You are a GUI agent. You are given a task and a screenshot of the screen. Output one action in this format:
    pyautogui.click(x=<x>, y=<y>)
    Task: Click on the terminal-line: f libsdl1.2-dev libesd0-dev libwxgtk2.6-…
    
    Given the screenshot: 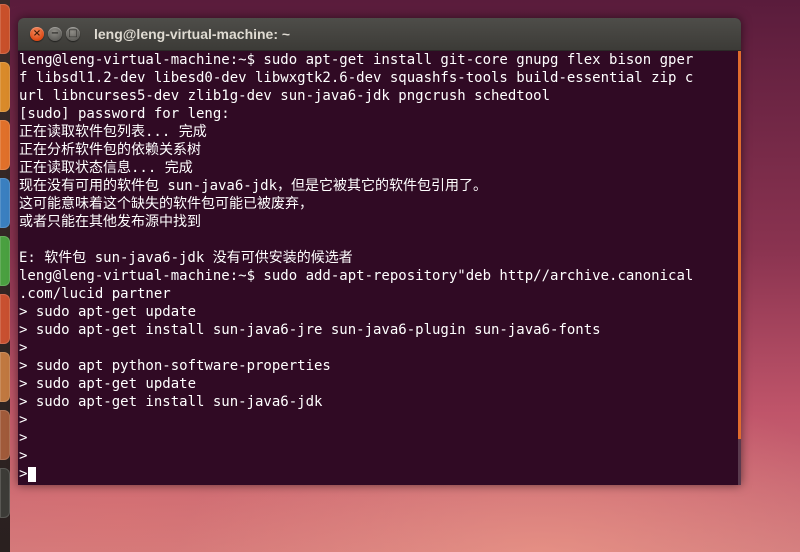 What is the action you would take?
    pyautogui.click(x=356, y=78)
    